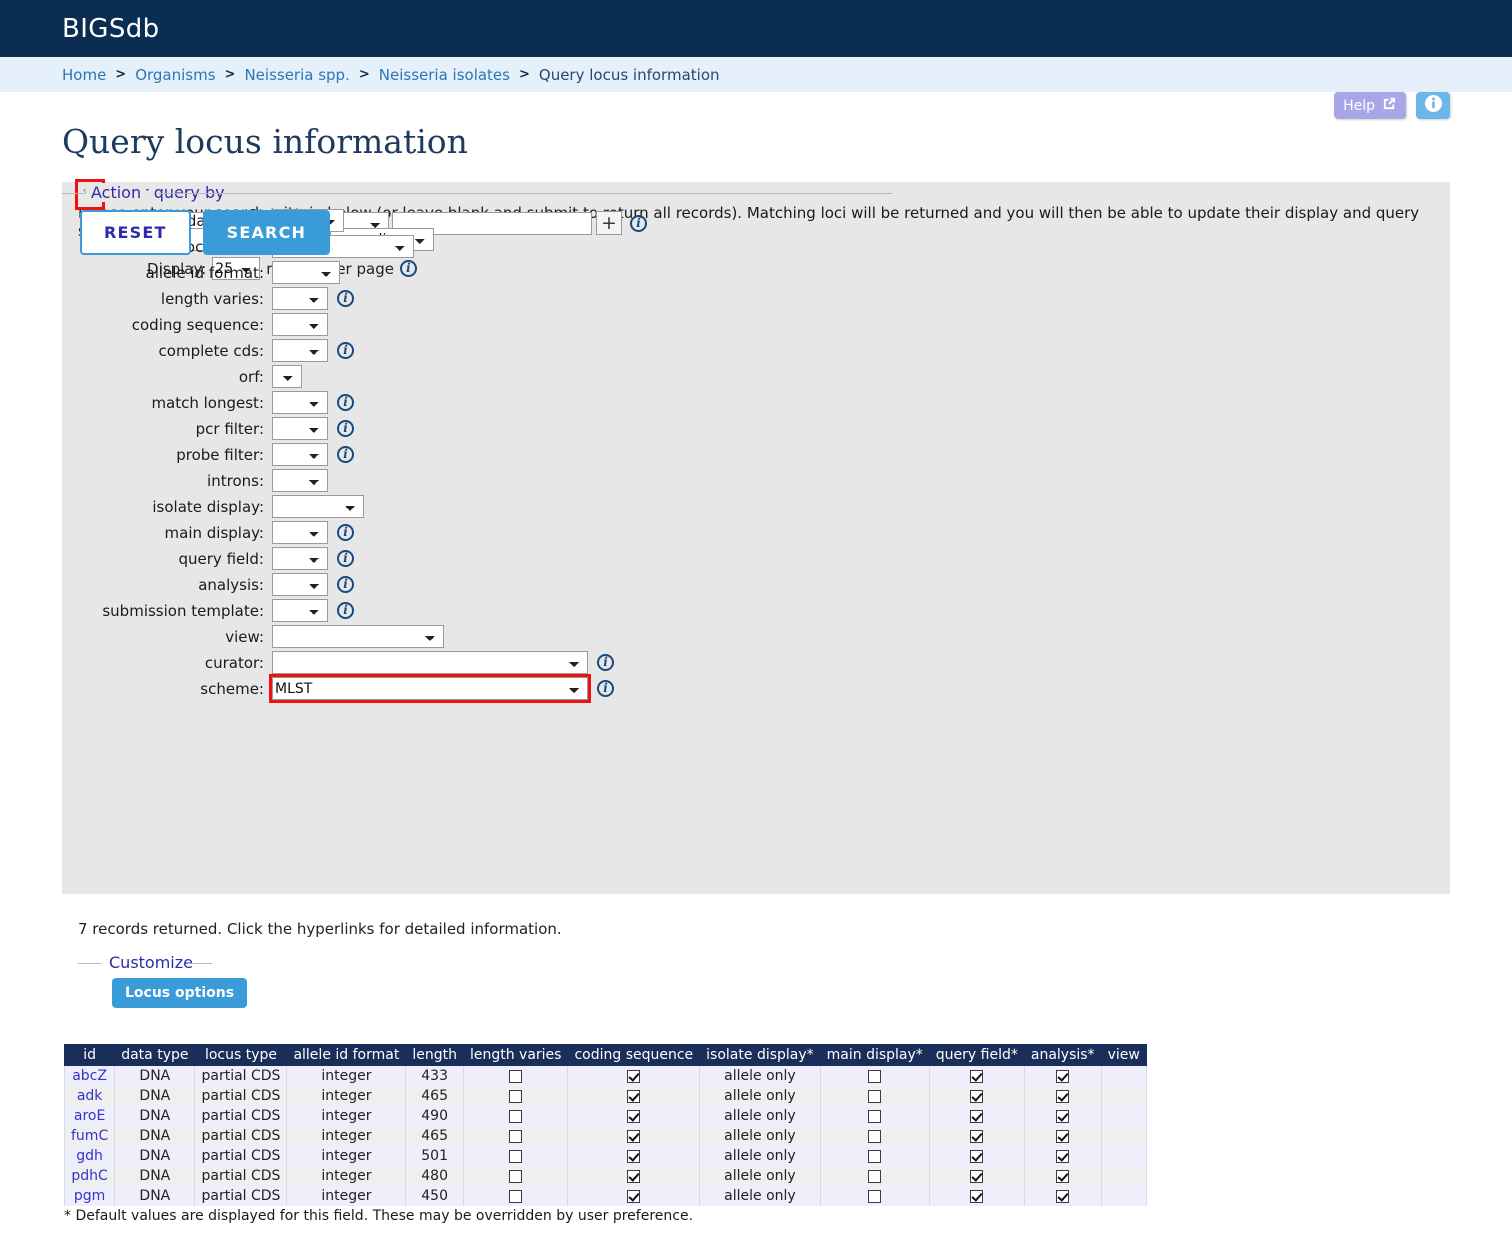  What do you see at coordinates (89, 1055) in the screenshot?
I see `table-header-id: id` at bounding box center [89, 1055].